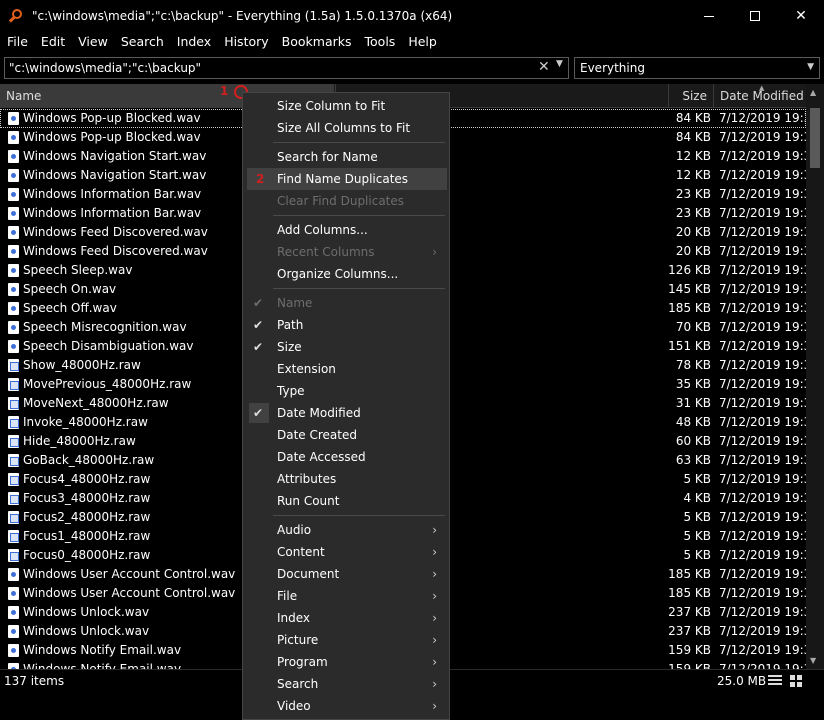  What do you see at coordinates (347, 706) in the screenshot?
I see `menu-item-video: Video ›` at bounding box center [347, 706].